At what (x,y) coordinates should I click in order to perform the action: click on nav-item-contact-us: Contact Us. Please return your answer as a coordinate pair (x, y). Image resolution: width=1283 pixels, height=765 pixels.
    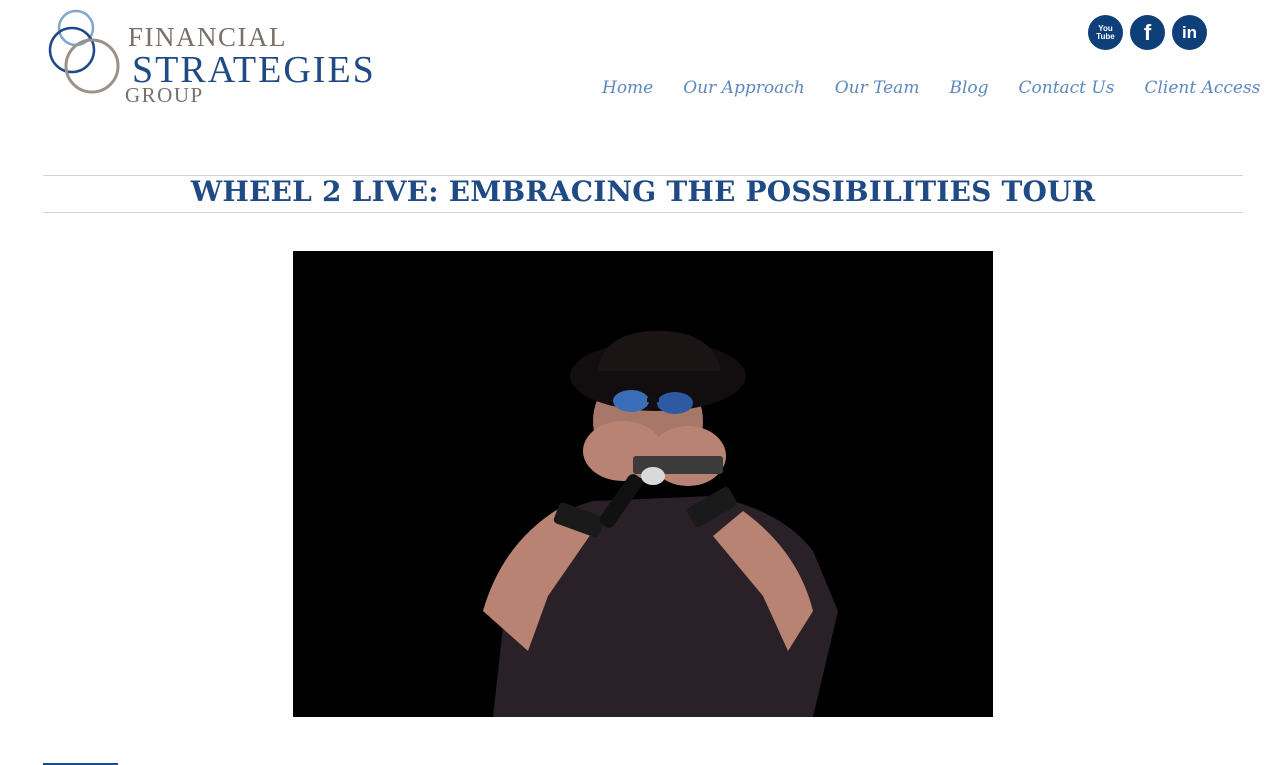
    Looking at the image, I should click on (1067, 88).